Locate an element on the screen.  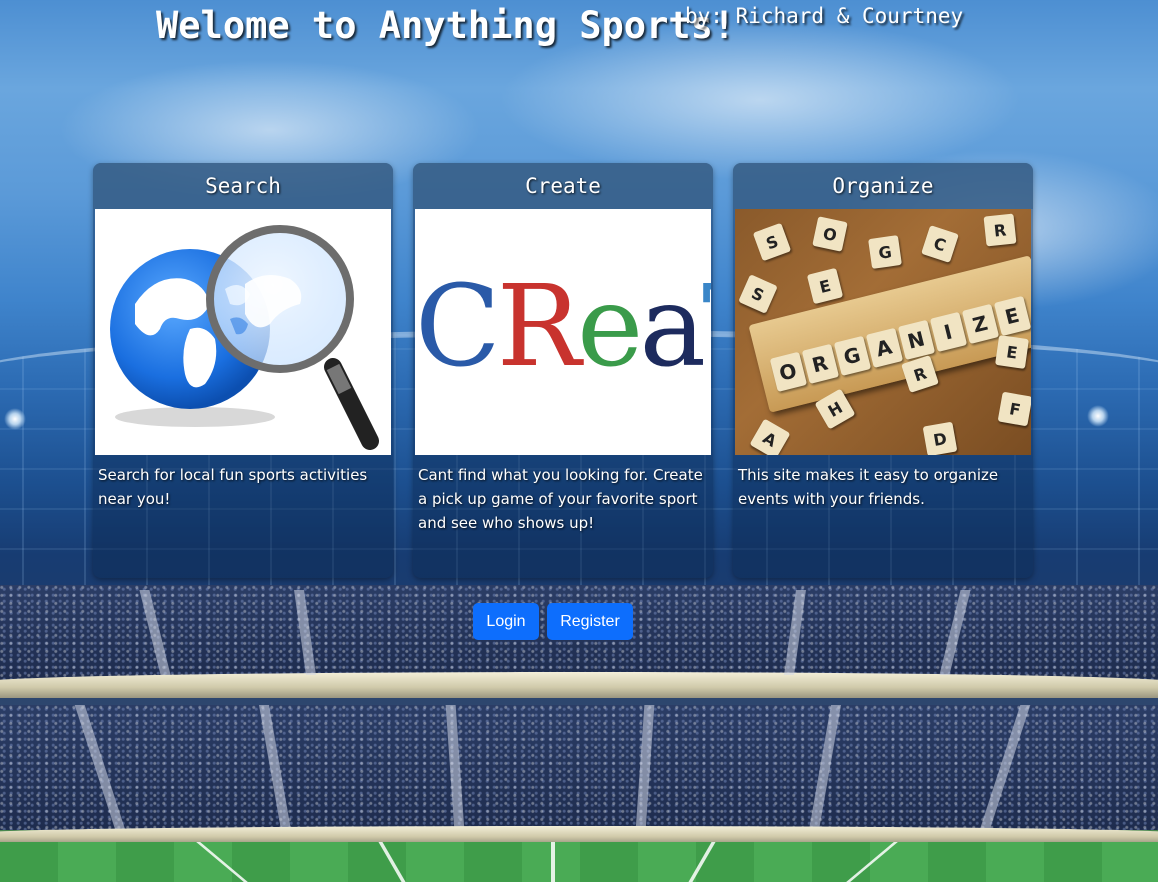
scrabble-tile: N is located at coordinates (916, 340).